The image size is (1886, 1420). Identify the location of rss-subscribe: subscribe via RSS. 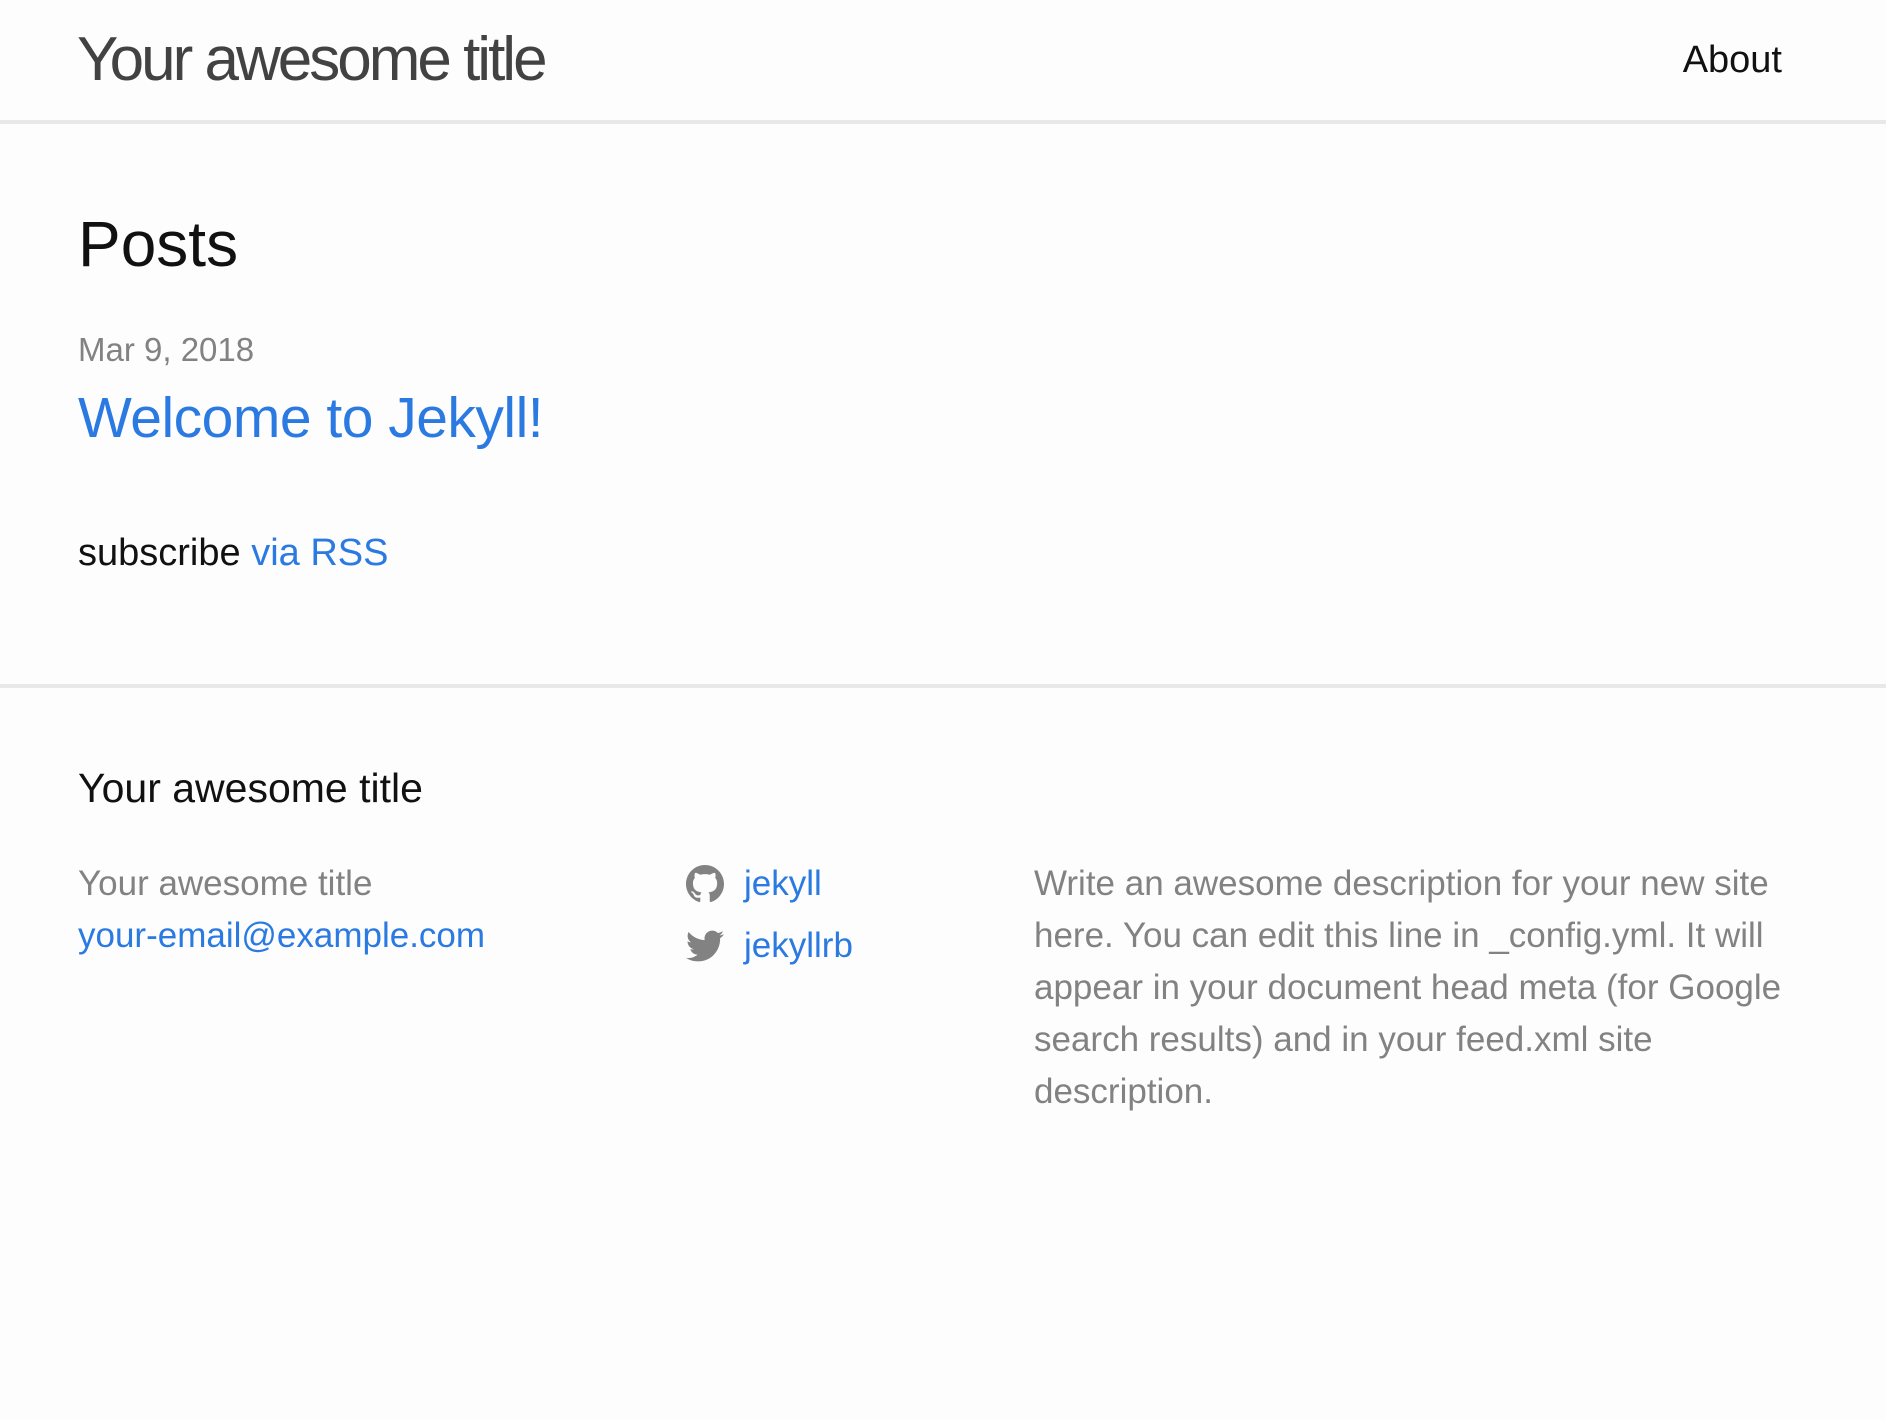
(233, 553).